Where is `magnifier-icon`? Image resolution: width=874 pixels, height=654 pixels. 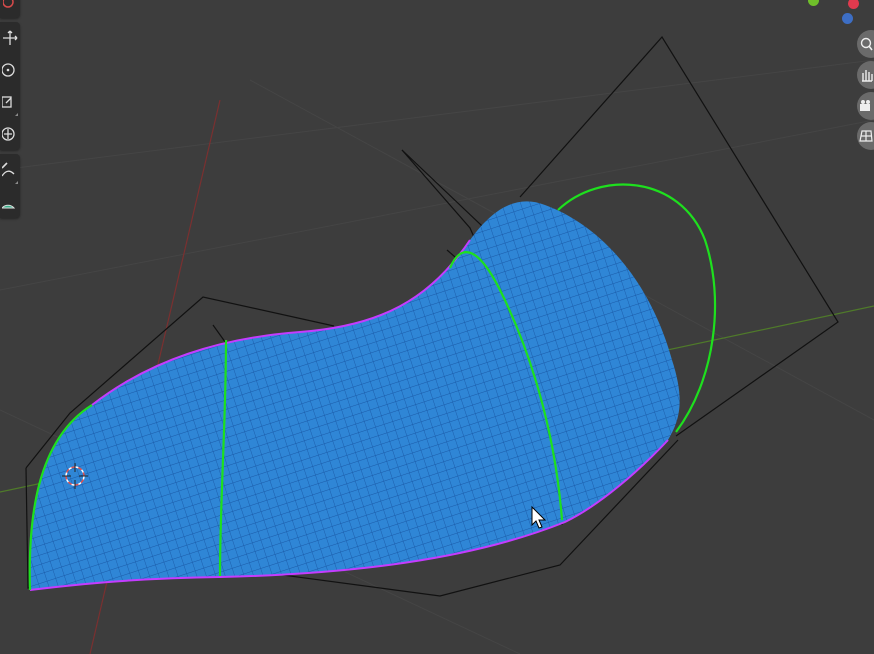
magnifier-icon is located at coordinates (866, 44).